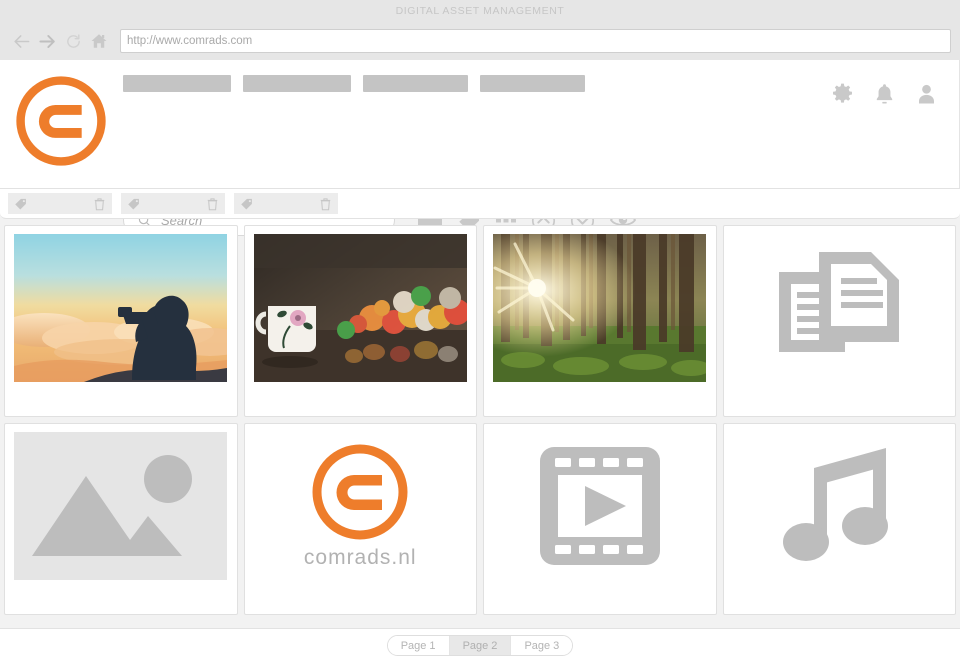 The height and width of the screenshot is (662, 960). What do you see at coordinates (542, 645) in the screenshot?
I see `page-button-3: Page 3` at bounding box center [542, 645].